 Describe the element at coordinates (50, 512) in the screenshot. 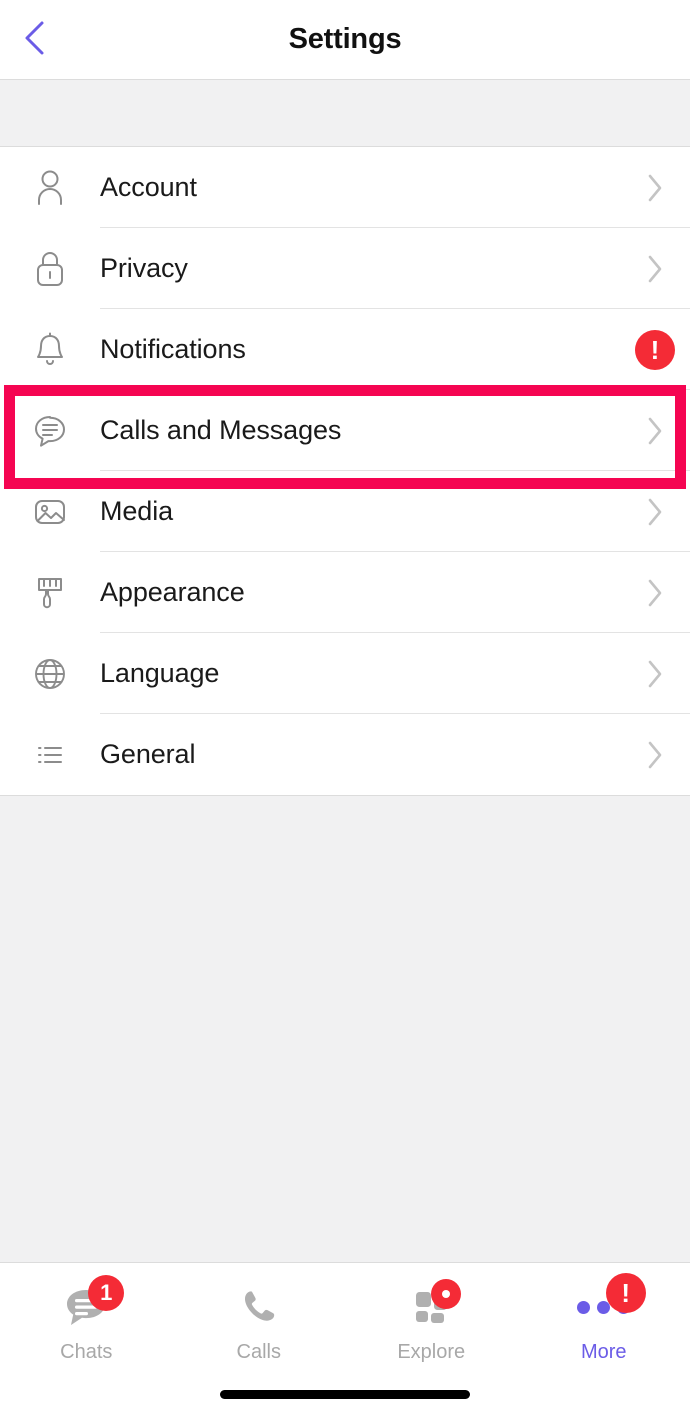

I see `image-icon` at that location.